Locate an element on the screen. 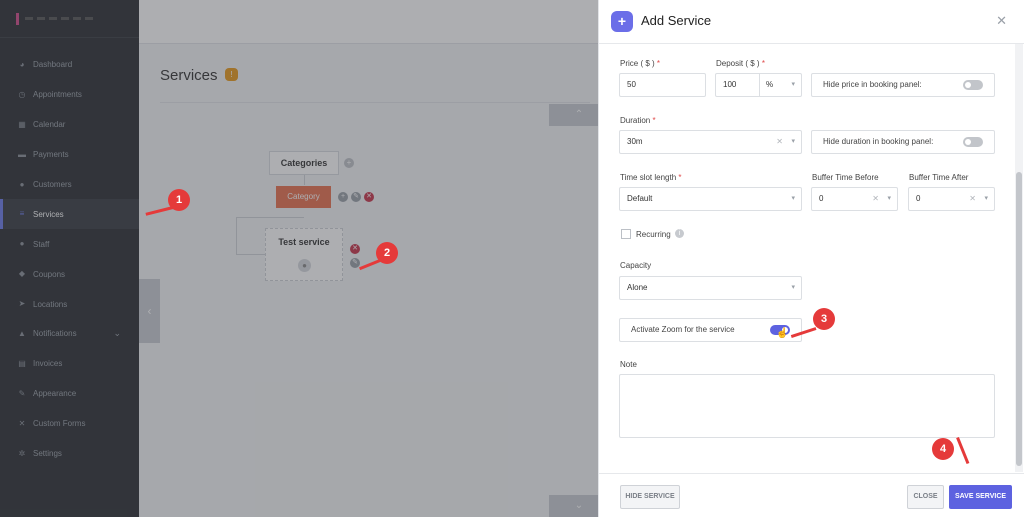 This screenshot has width=1024, height=517. chevron-down-icon: ⌄ is located at coordinates (117, 333).